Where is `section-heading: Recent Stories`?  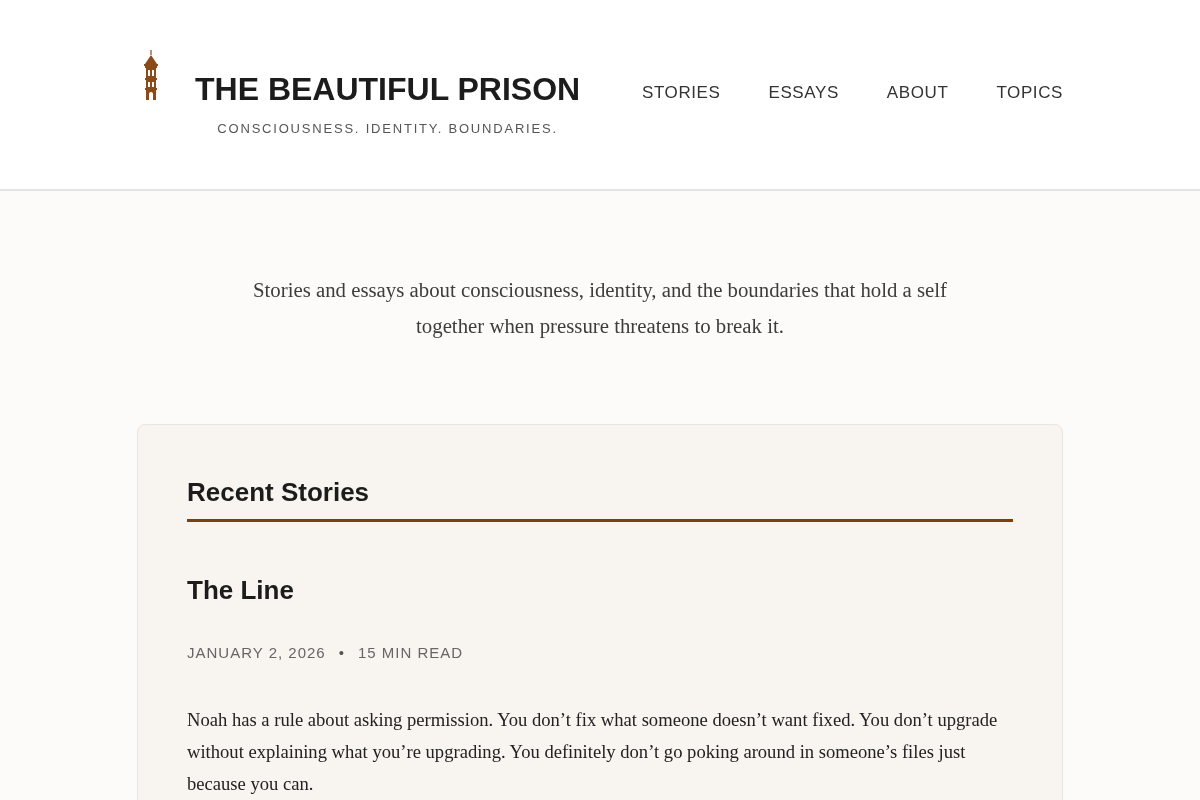 section-heading: Recent Stories is located at coordinates (600, 498).